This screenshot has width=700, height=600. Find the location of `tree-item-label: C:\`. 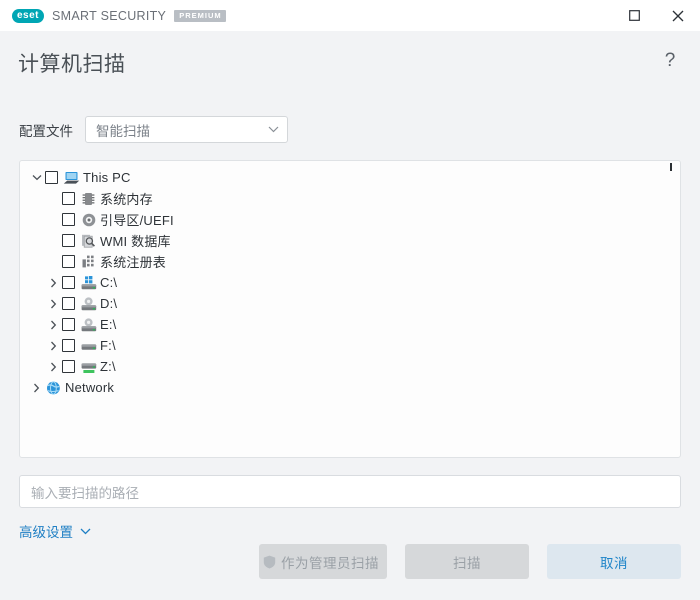

tree-item-label: C:\ is located at coordinates (109, 282).